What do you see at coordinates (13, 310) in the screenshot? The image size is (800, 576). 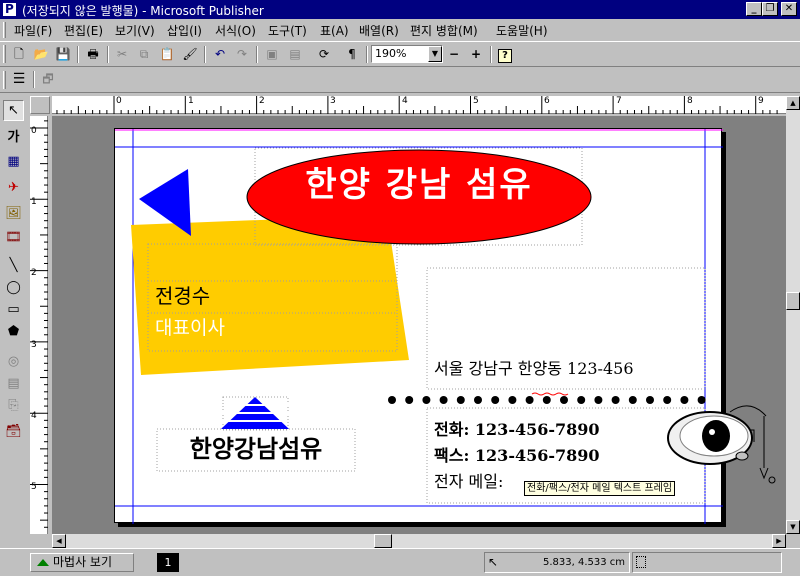 I see `rectangle-tool-icon: ▭` at bounding box center [13, 310].